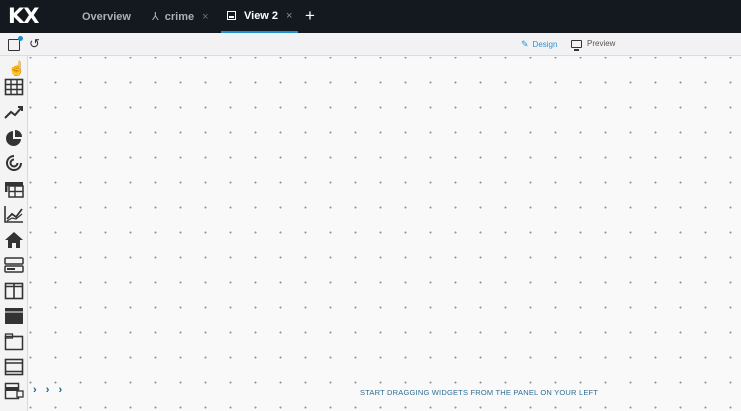  What do you see at coordinates (601, 43) in the screenshot?
I see `preview-label: Preview` at bounding box center [601, 43].